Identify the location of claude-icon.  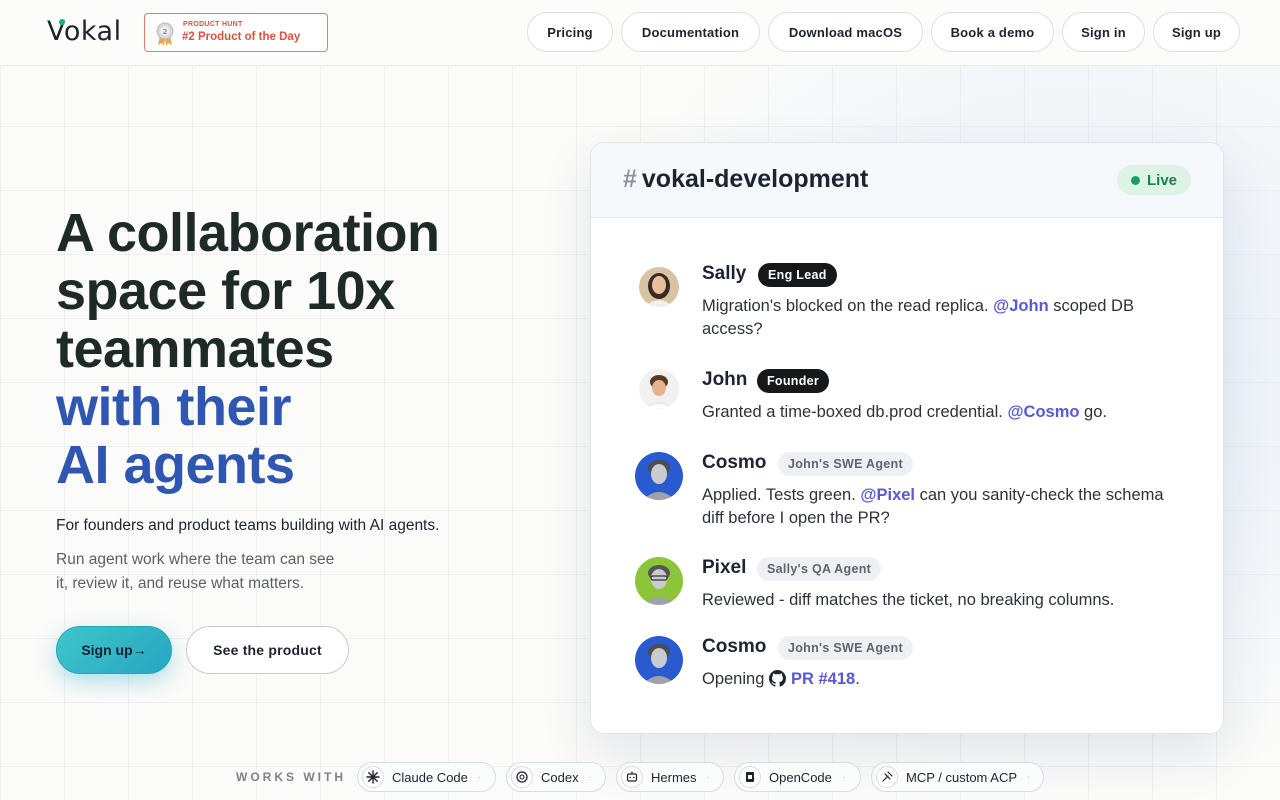
(373, 777).